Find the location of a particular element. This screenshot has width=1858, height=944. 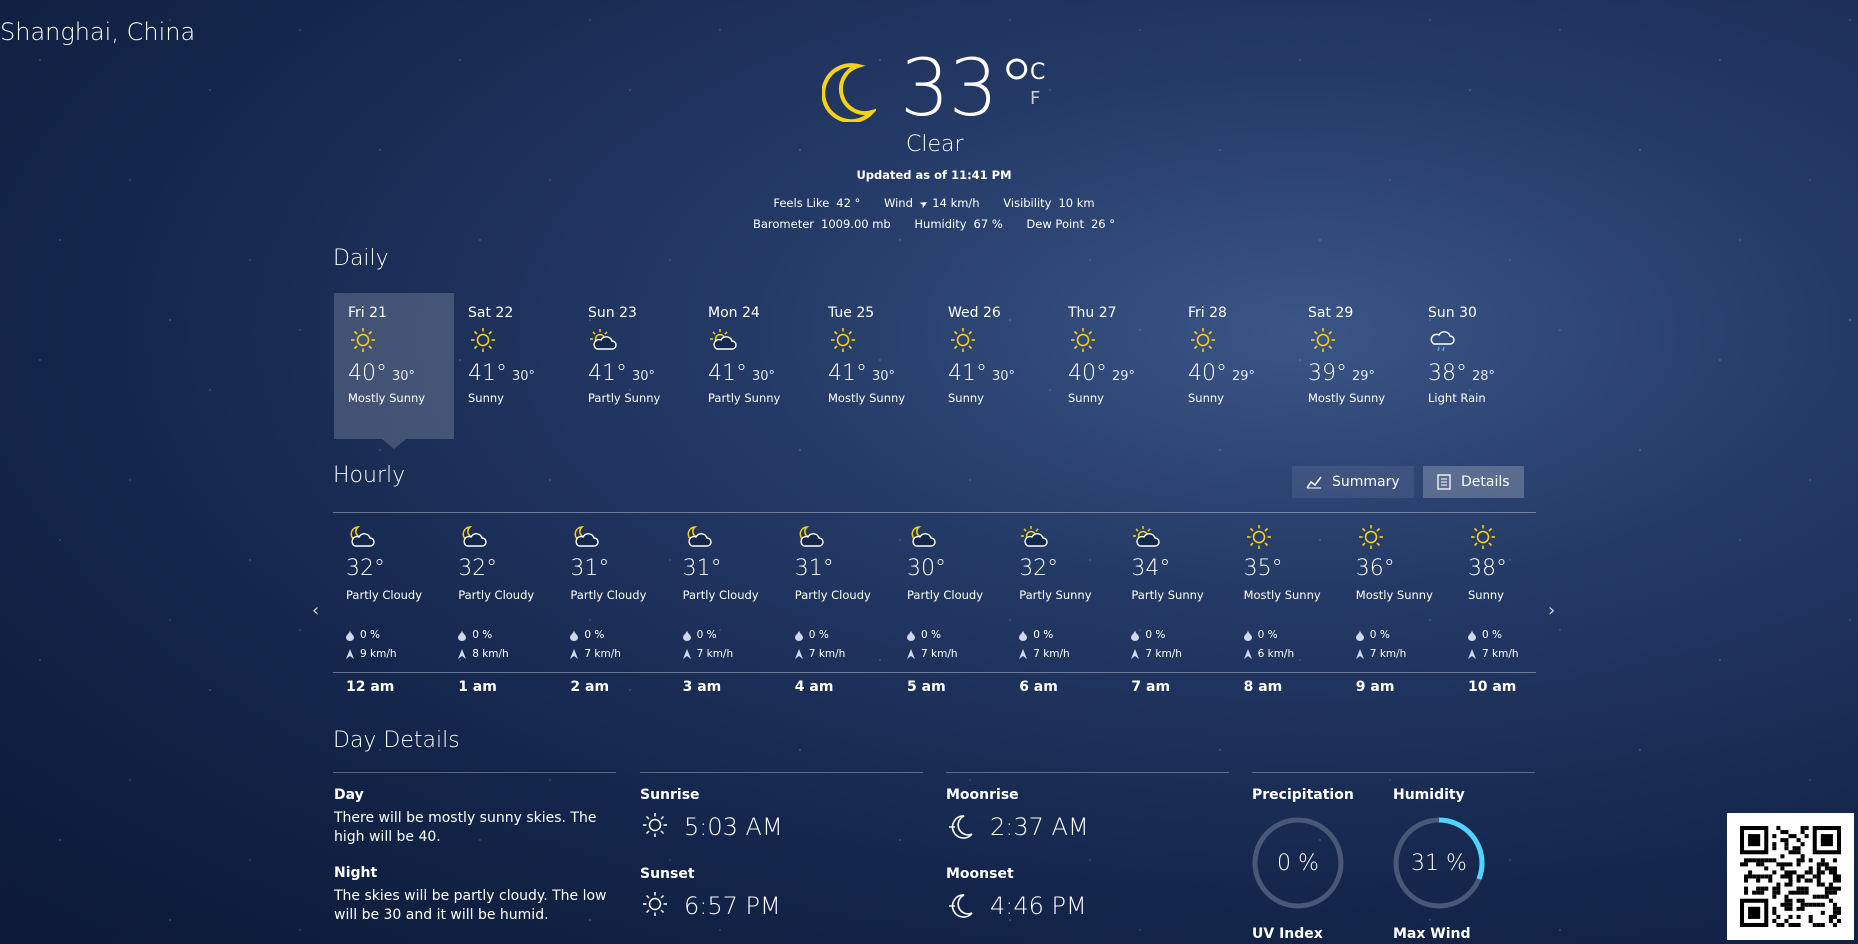

hour-description: Sunny is located at coordinates (1486, 595).